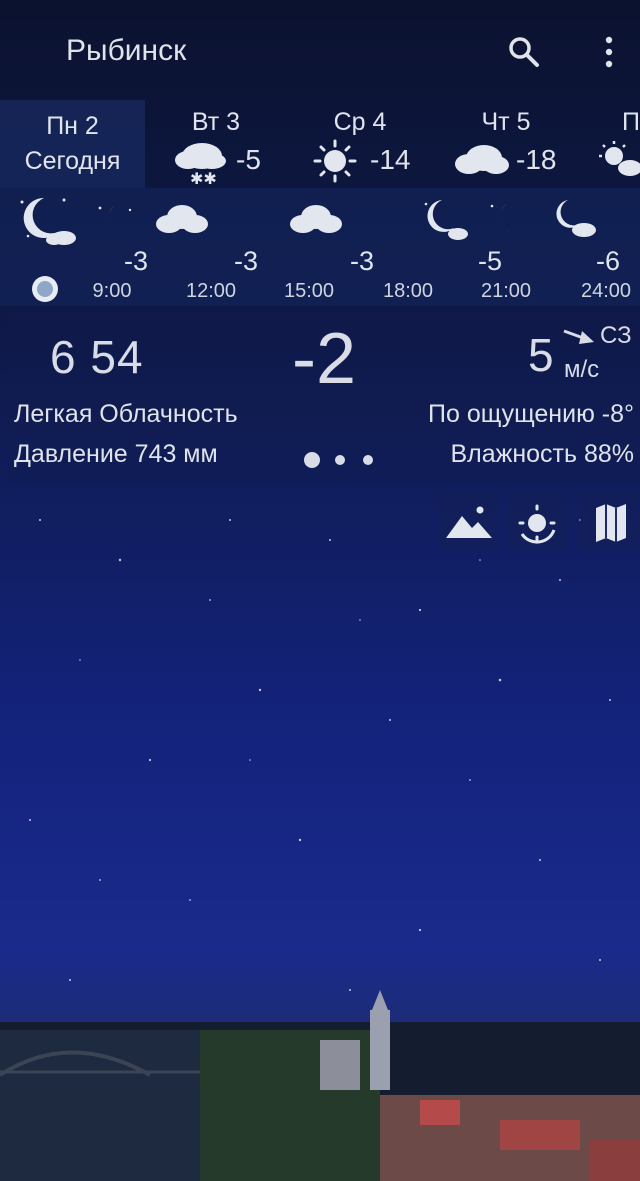 Image resolution: width=640 pixels, height=1181 pixels. Describe the element at coordinates (541, 355) in the screenshot. I see `wind-speed: 5` at that location.